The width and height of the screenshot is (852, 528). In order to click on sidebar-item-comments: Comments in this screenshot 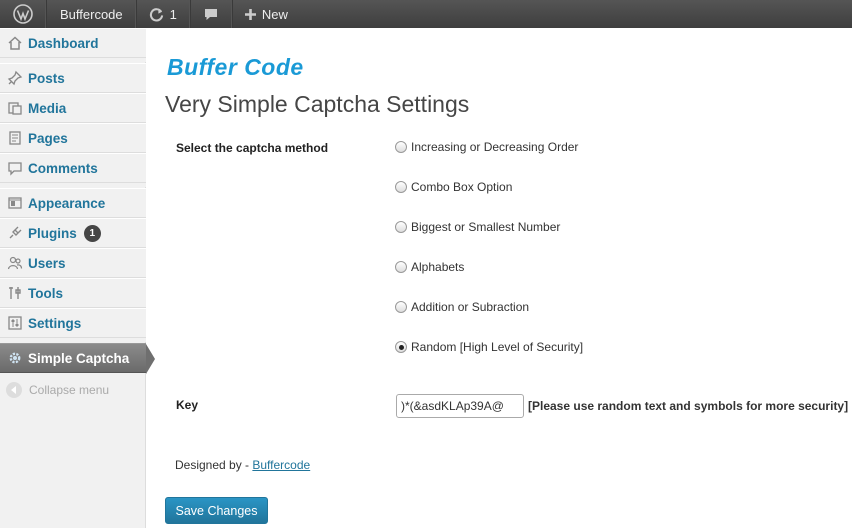, I will do `click(73, 168)`.